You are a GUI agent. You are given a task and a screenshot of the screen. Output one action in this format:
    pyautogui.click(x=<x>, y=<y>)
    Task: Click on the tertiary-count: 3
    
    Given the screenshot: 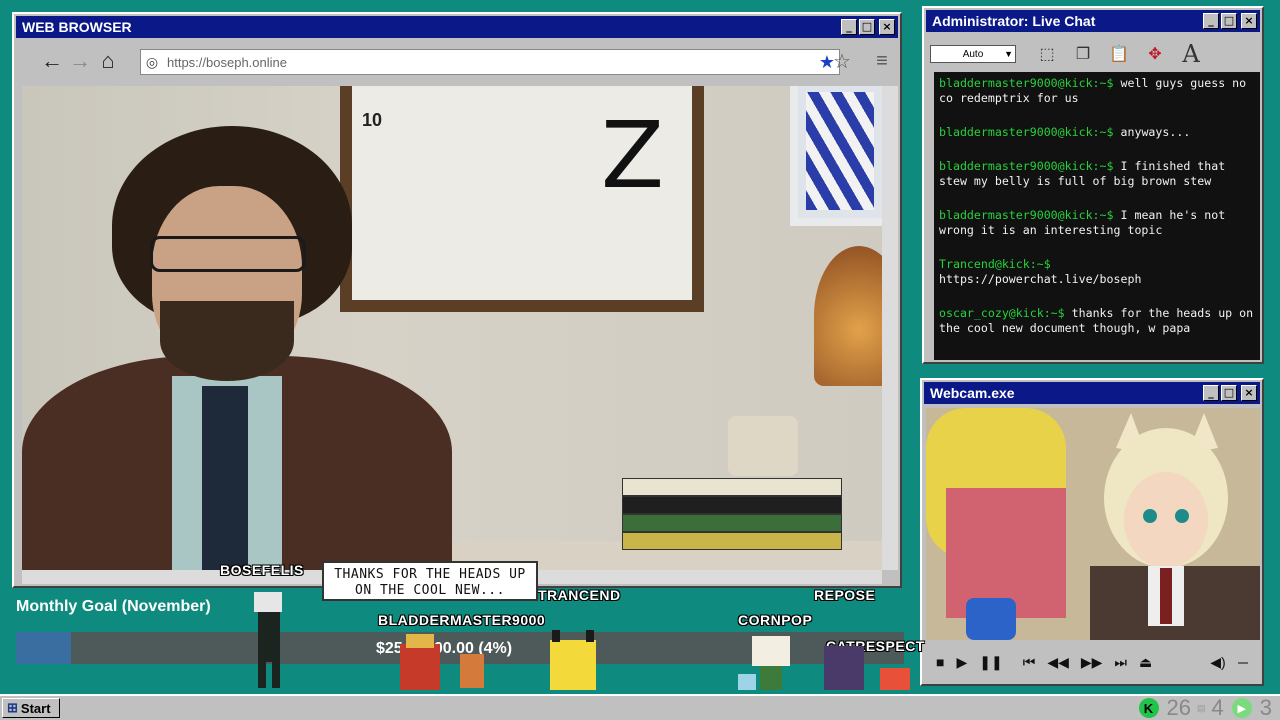 What is the action you would take?
    pyautogui.click(x=1265, y=707)
    